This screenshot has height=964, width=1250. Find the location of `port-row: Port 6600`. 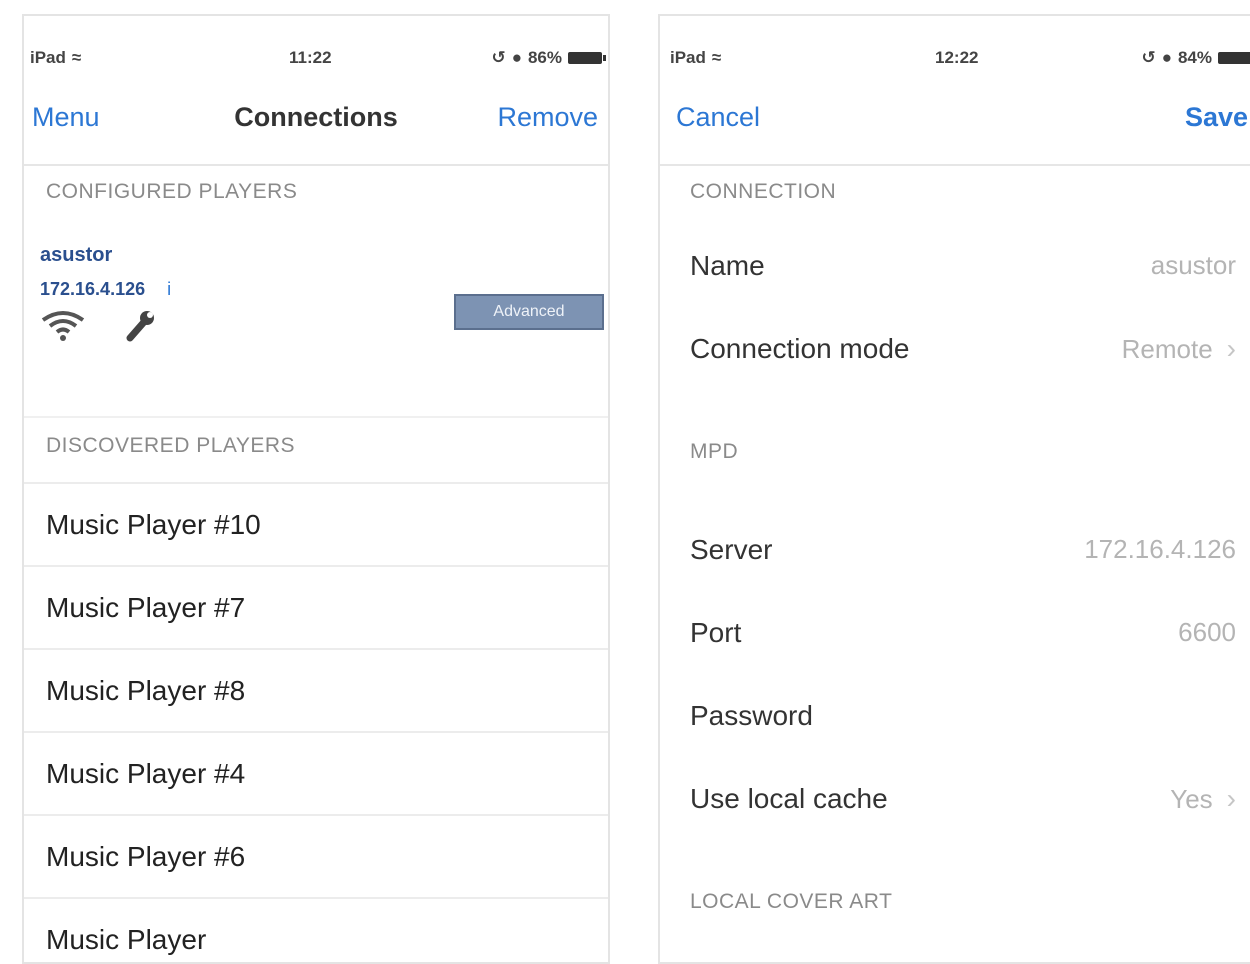

port-row: Port 6600 is located at coordinates (955, 632).